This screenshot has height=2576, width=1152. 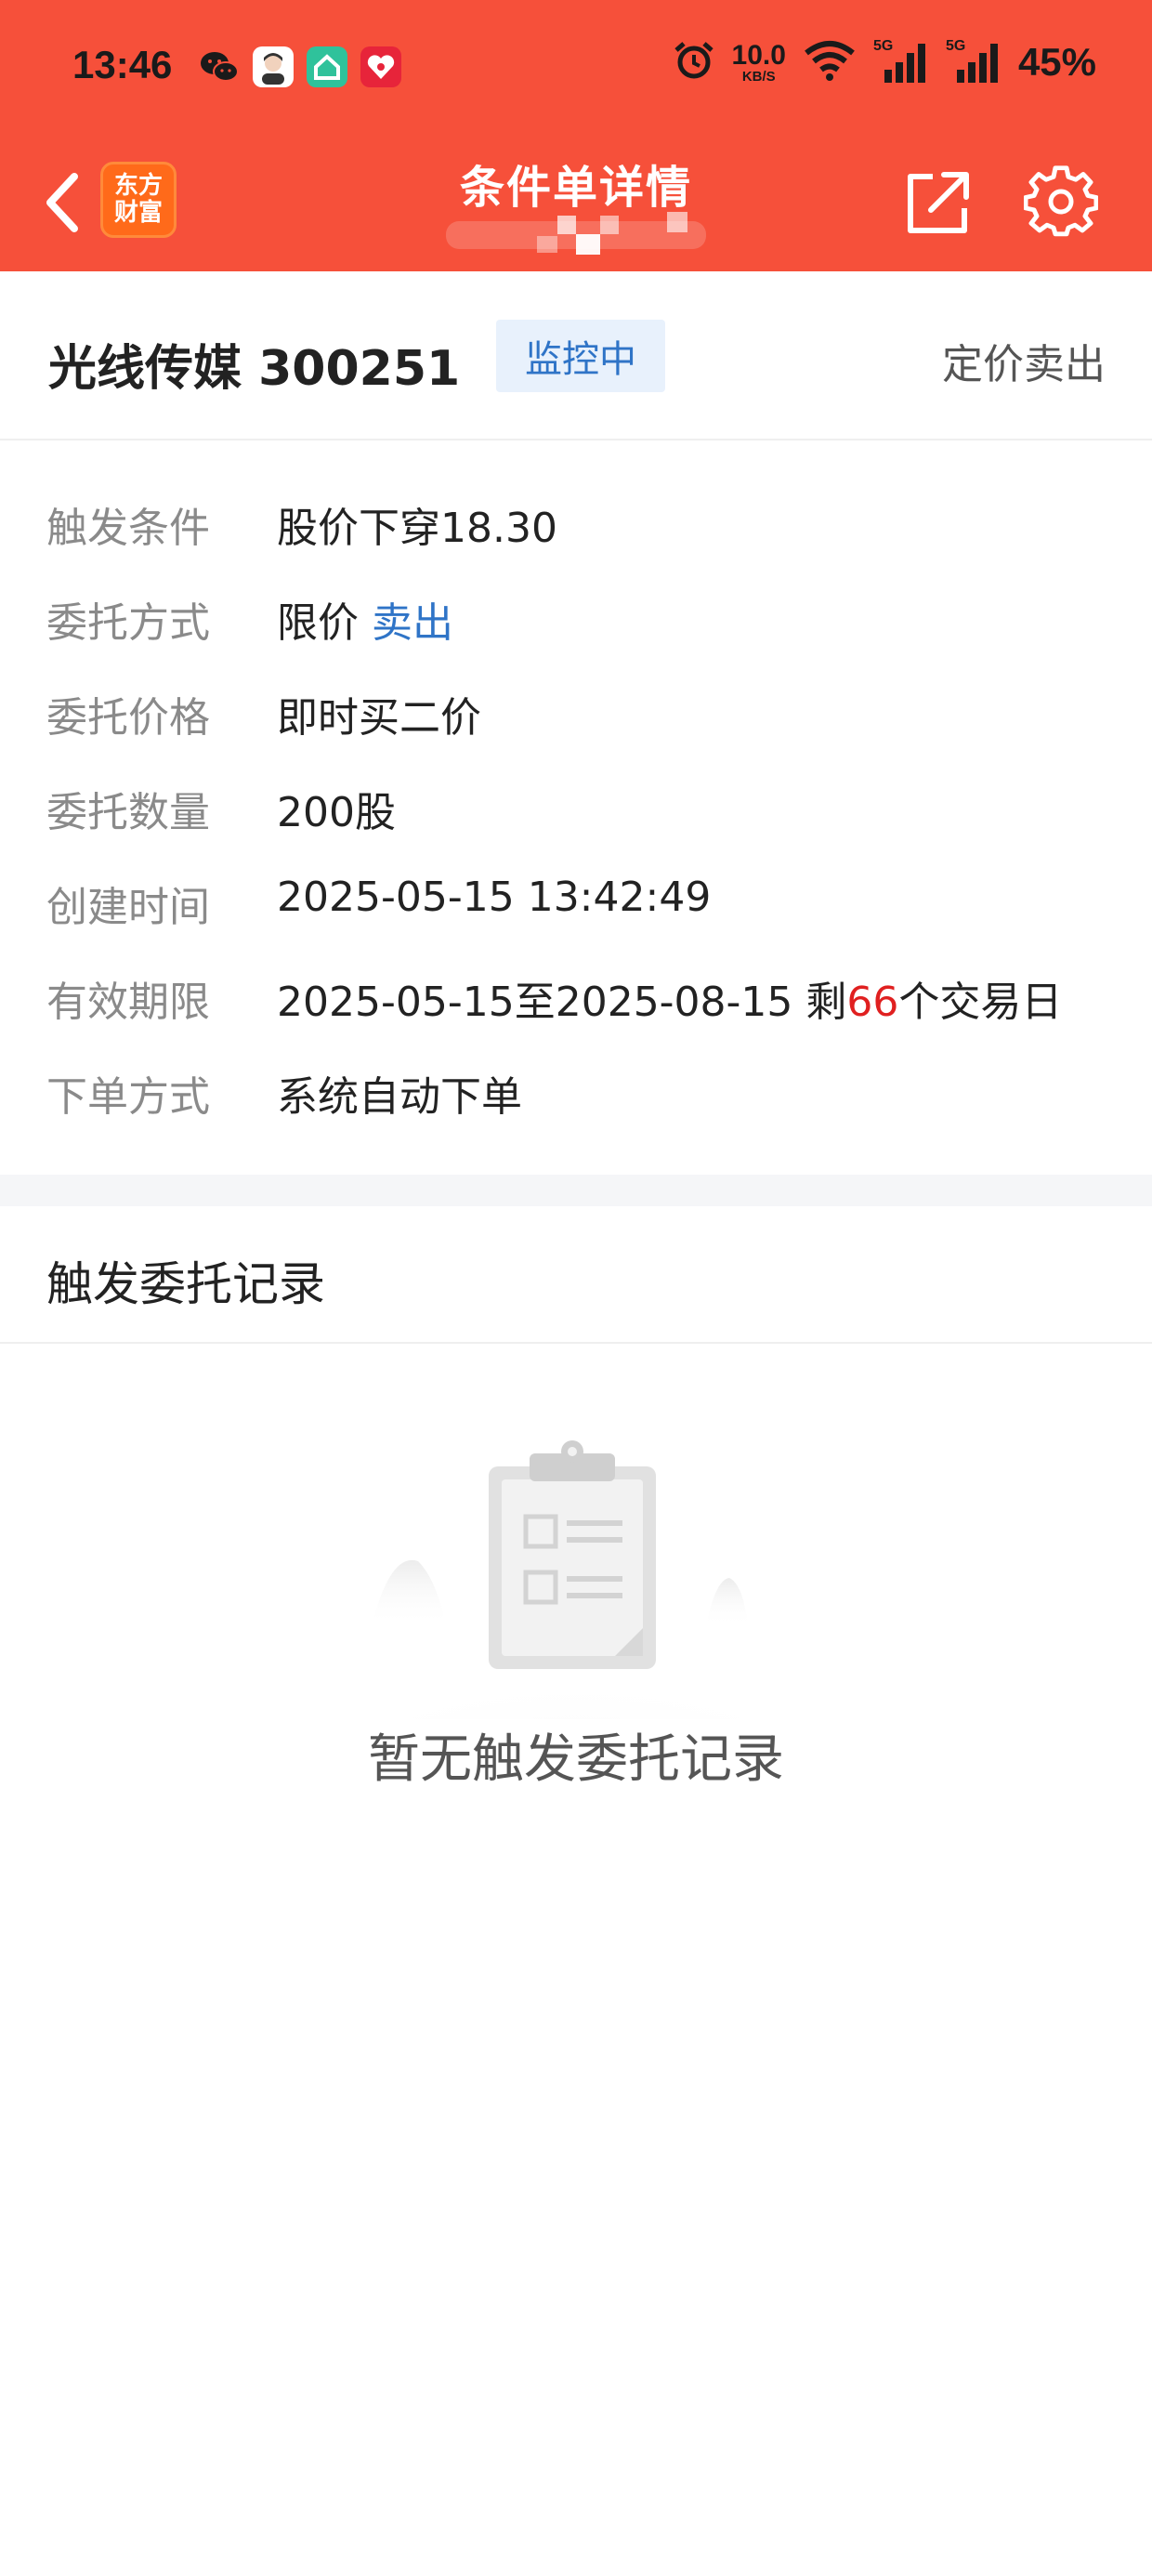 I want to click on detail-label: 下单方式, so click(x=128, y=1097).